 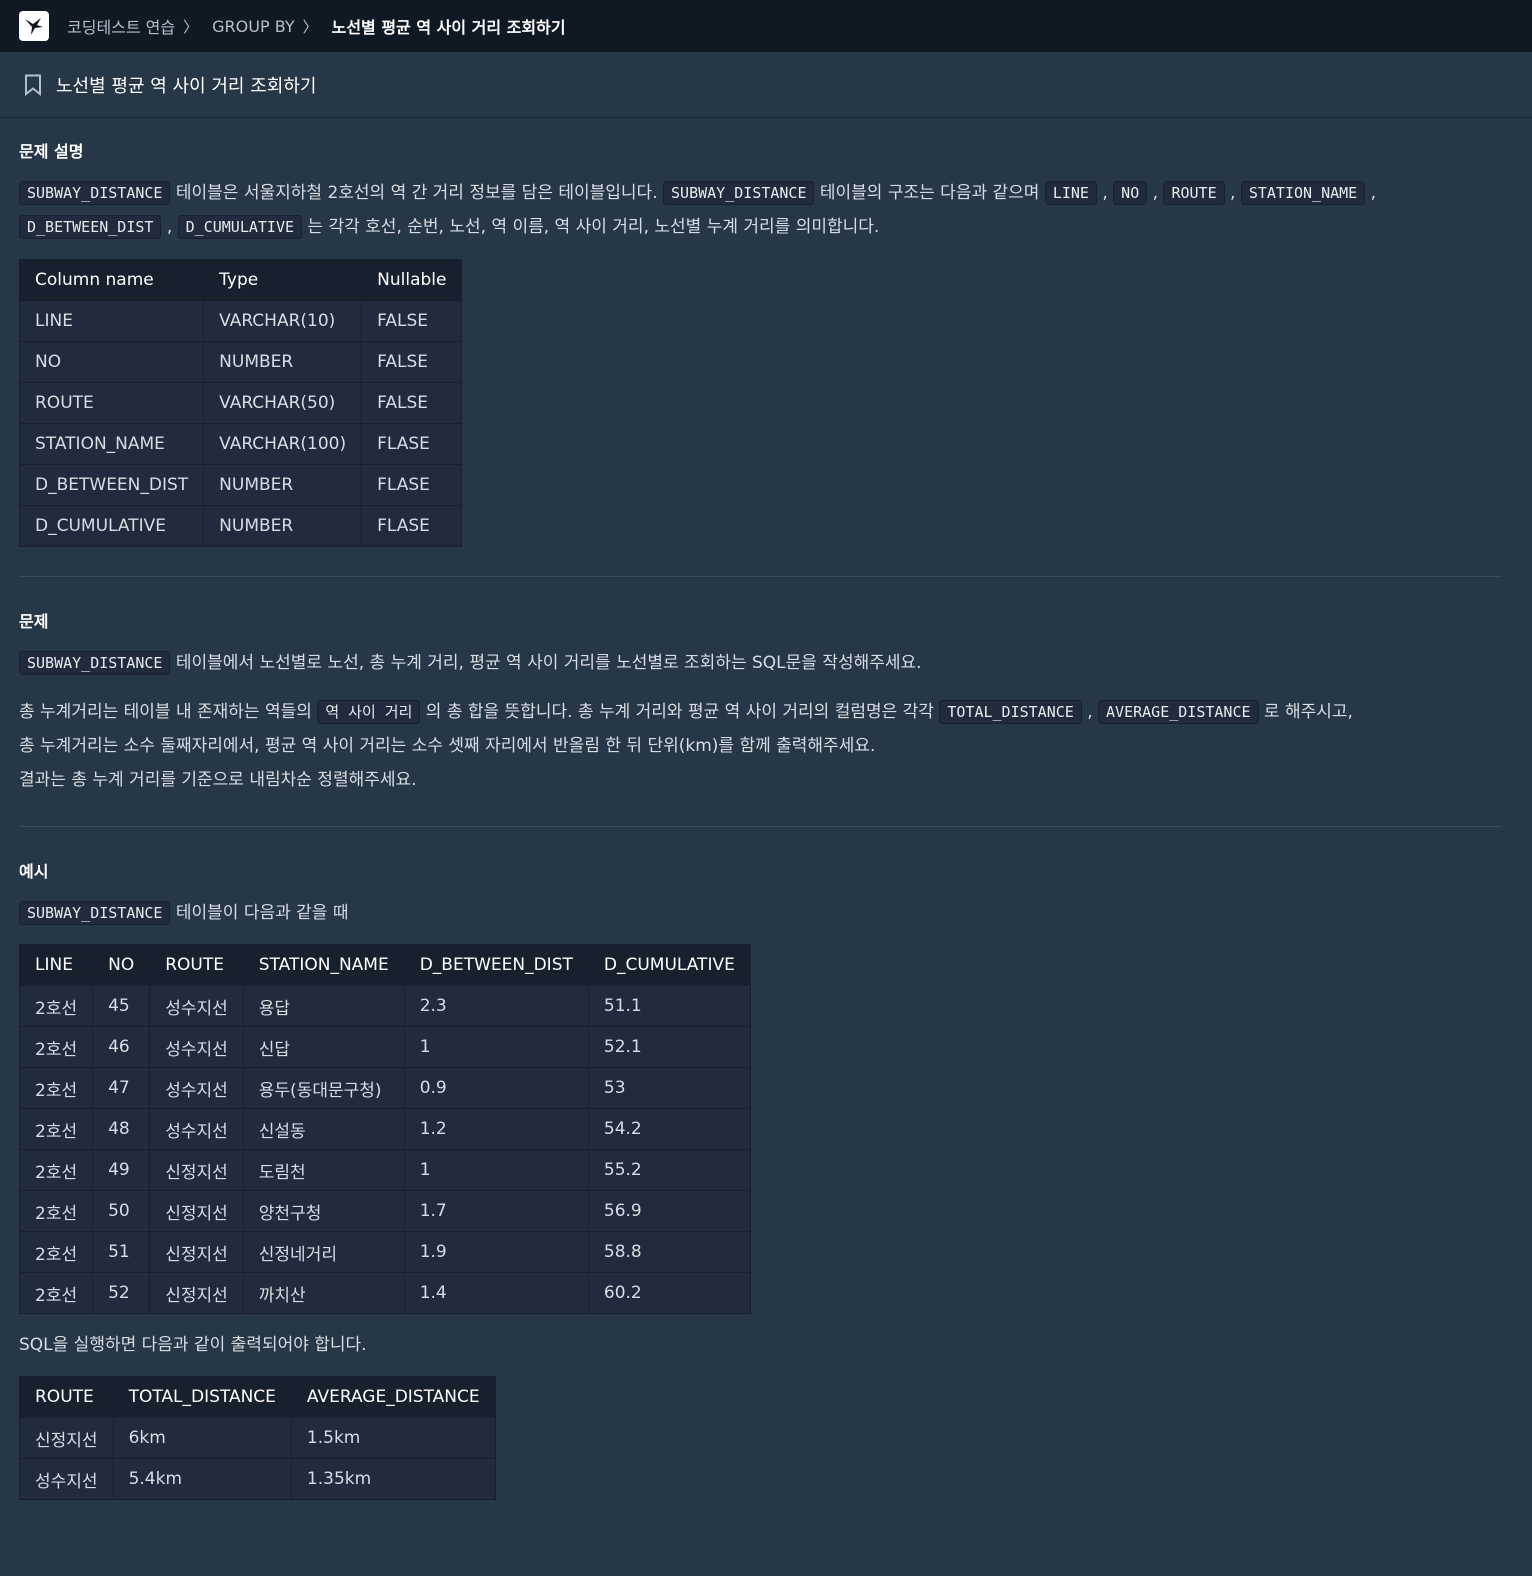 I want to click on table-cell: 까치산, so click(x=323, y=1293).